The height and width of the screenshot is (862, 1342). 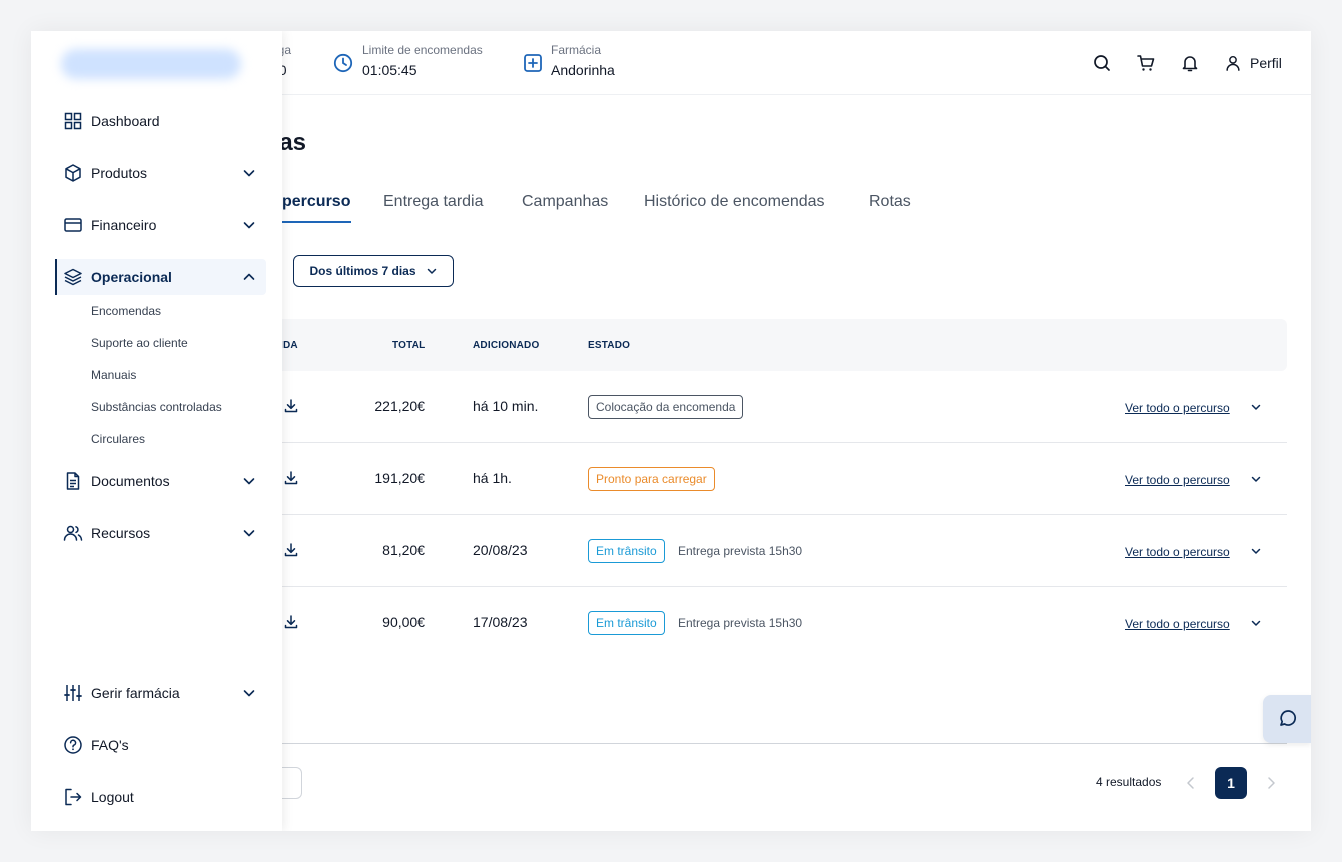 What do you see at coordinates (131, 277) in the screenshot?
I see `sidebar-item-label: Operacional` at bounding box center [131, 277].